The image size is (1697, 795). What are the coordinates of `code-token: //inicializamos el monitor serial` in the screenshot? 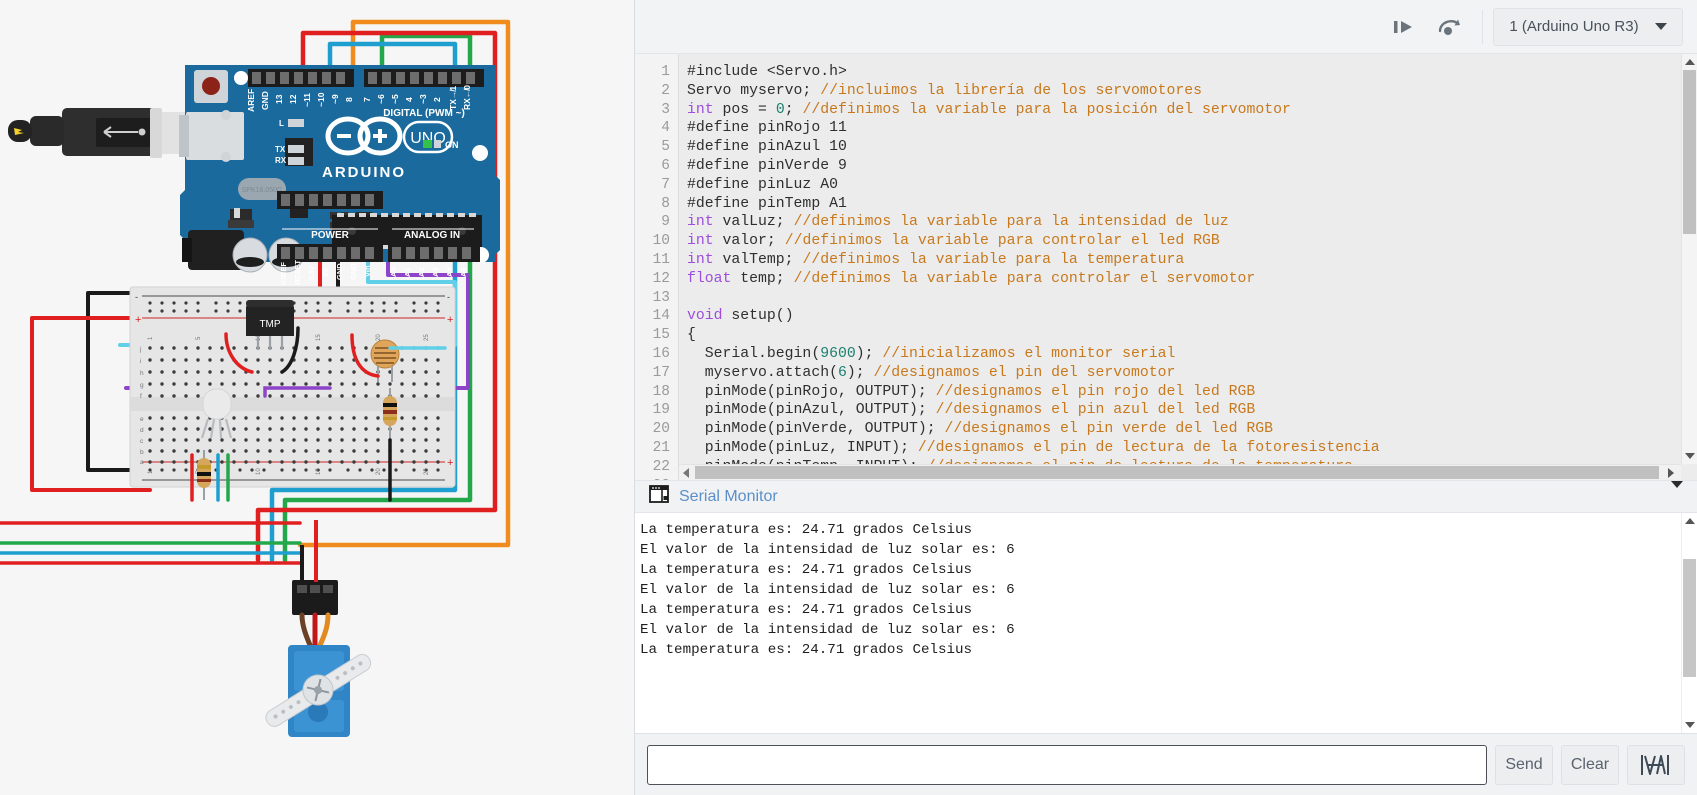 It's located at (1029, 353).